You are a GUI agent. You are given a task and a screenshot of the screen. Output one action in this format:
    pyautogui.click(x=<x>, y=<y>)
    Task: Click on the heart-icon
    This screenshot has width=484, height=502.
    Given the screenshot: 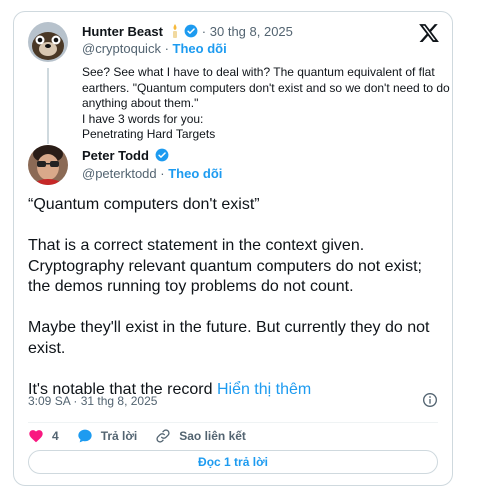 What is the action you would take?
    pyautogui.click(x=36, y=436)
    